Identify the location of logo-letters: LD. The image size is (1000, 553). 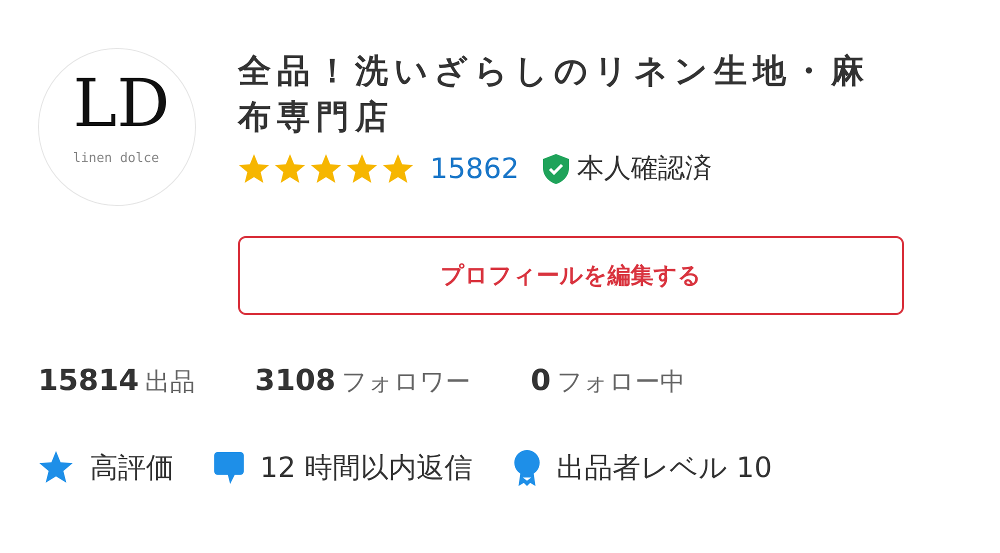
(121, 104).